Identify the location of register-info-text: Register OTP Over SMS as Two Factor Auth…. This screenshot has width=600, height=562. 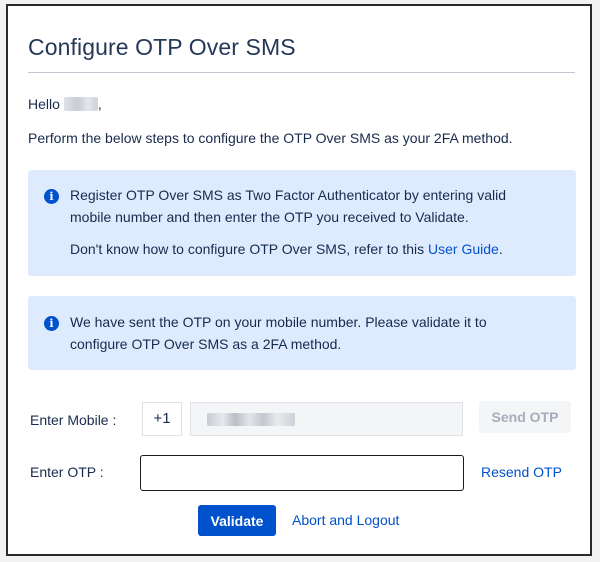
(288, 206).